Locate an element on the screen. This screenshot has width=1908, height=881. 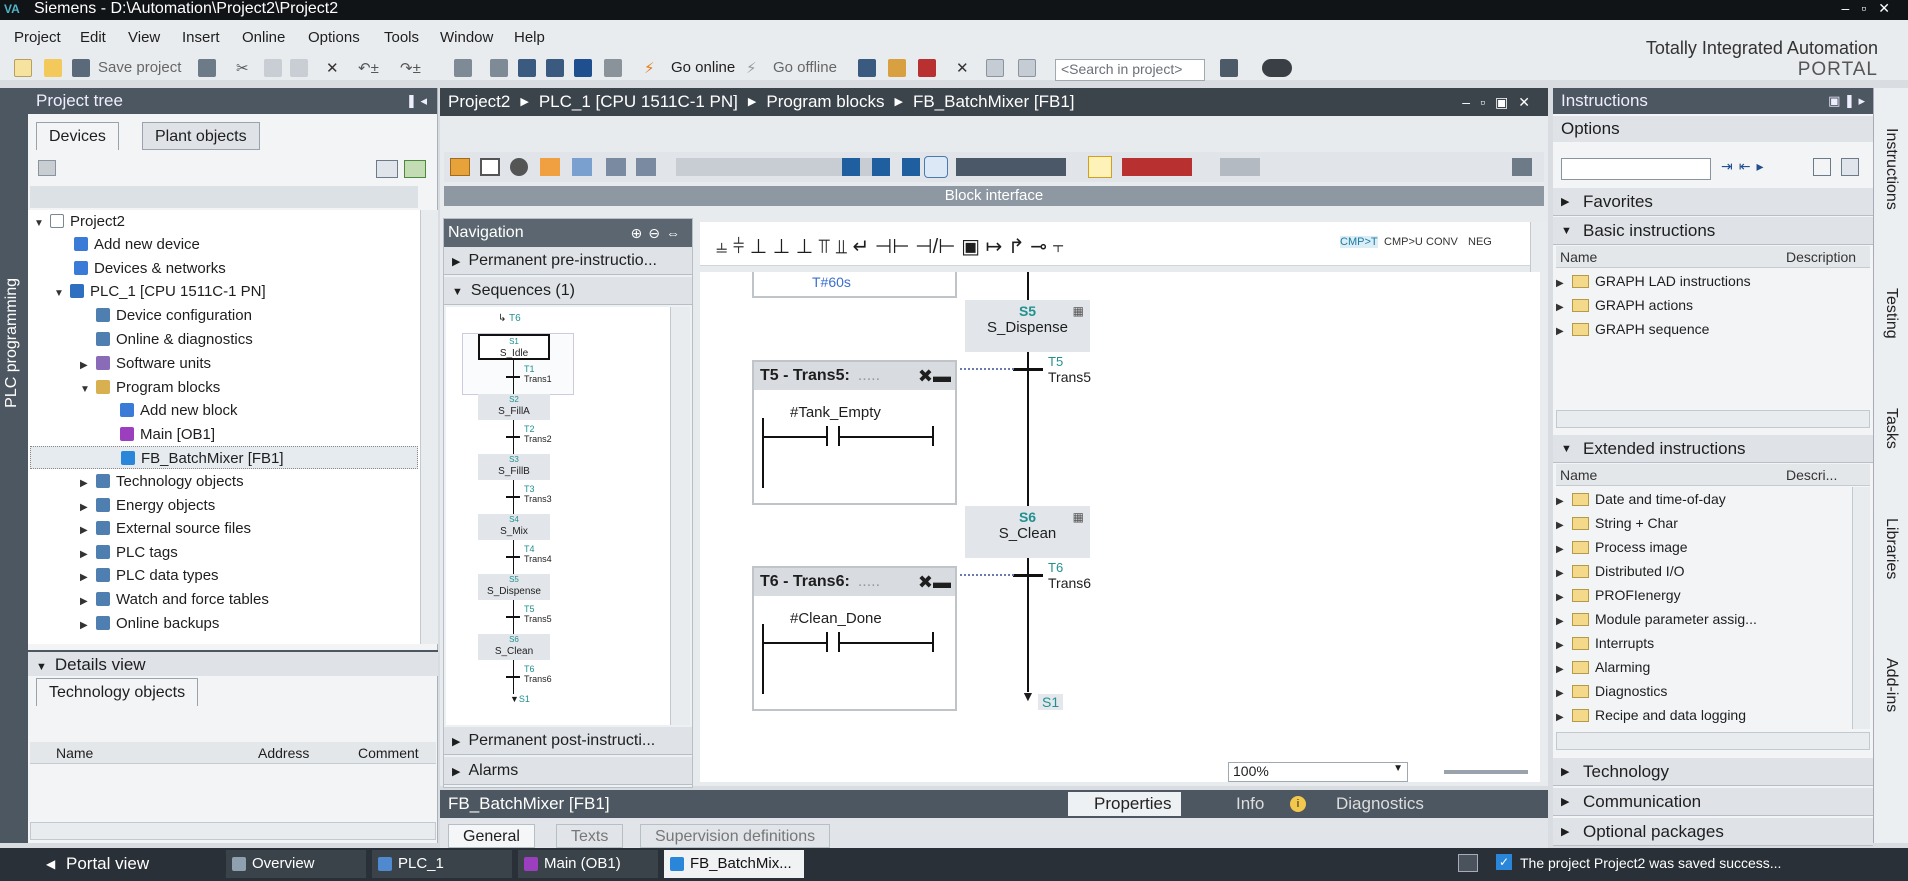
extended-item: ▶ Date and time-of-day is located at coordinates (1641, 499).